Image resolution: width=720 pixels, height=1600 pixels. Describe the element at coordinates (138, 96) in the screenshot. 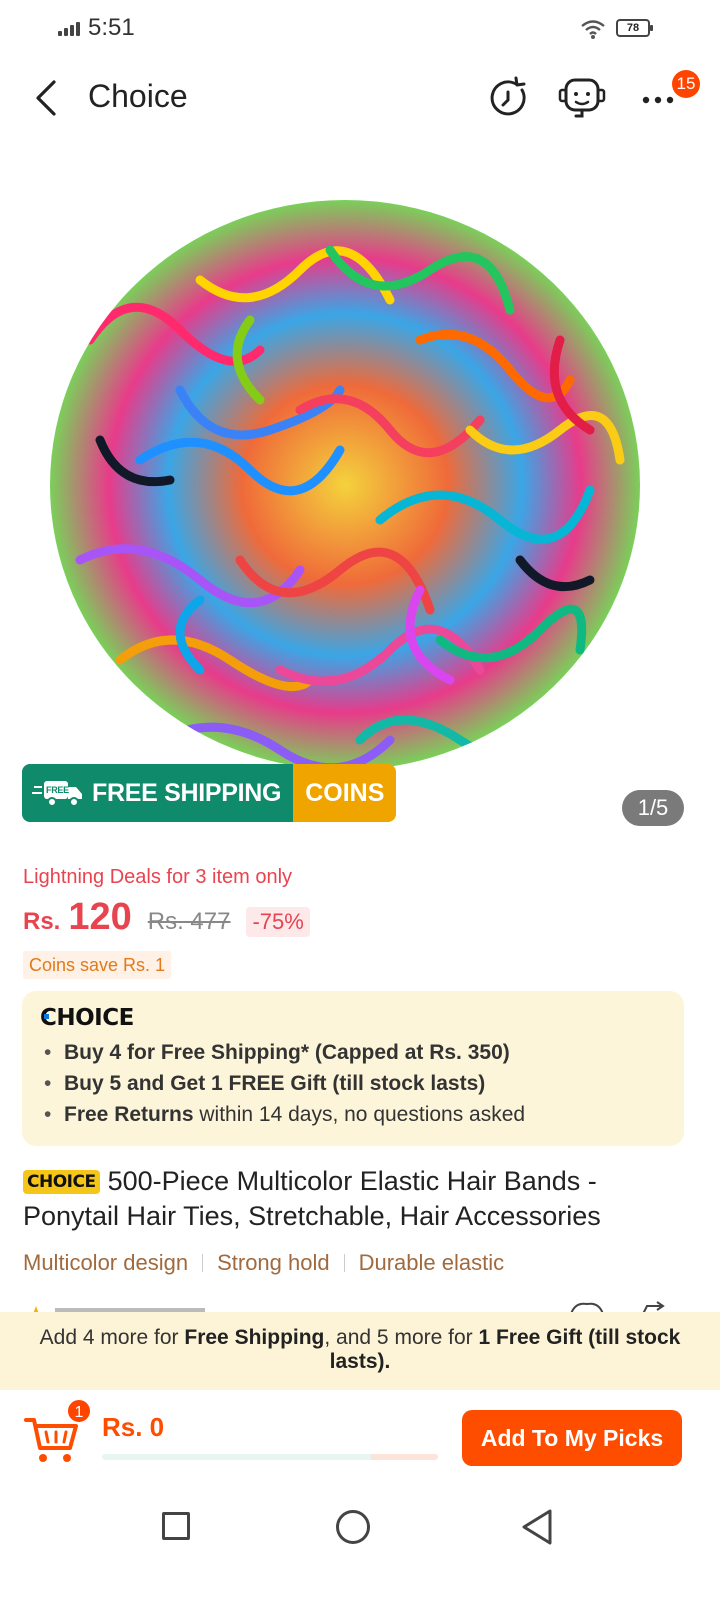

I see `page-title: Choice` at that location.